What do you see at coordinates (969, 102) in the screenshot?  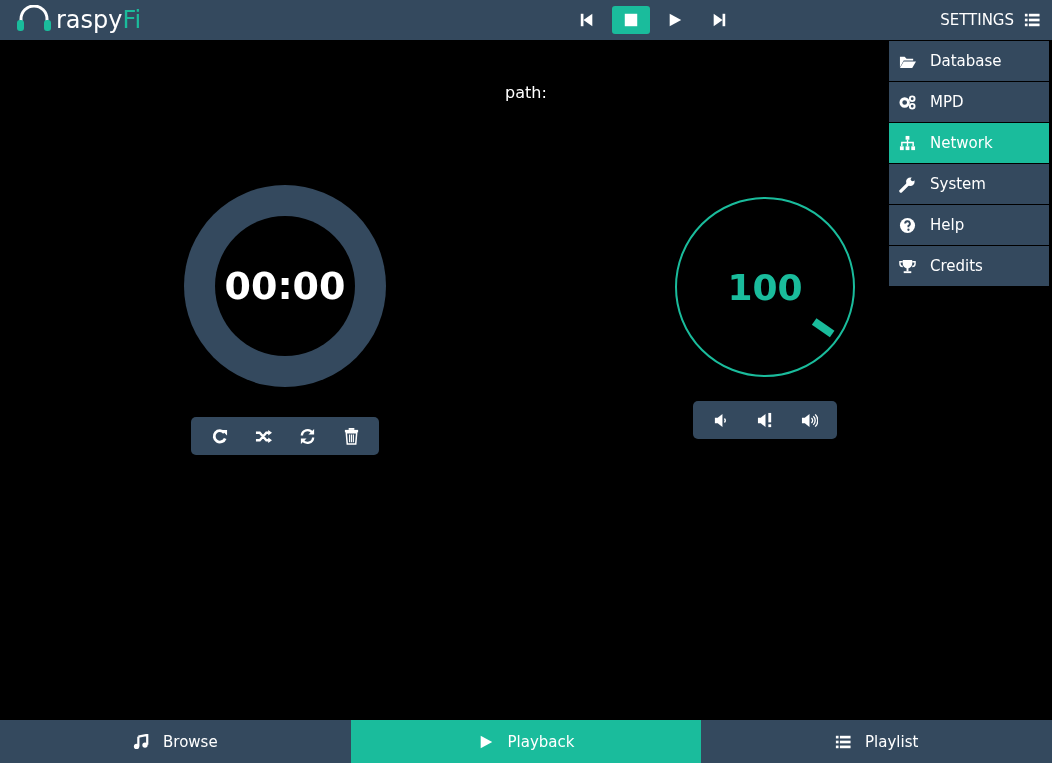 I see `settings-menu-item: MPD` at bounding box center [969, 102].